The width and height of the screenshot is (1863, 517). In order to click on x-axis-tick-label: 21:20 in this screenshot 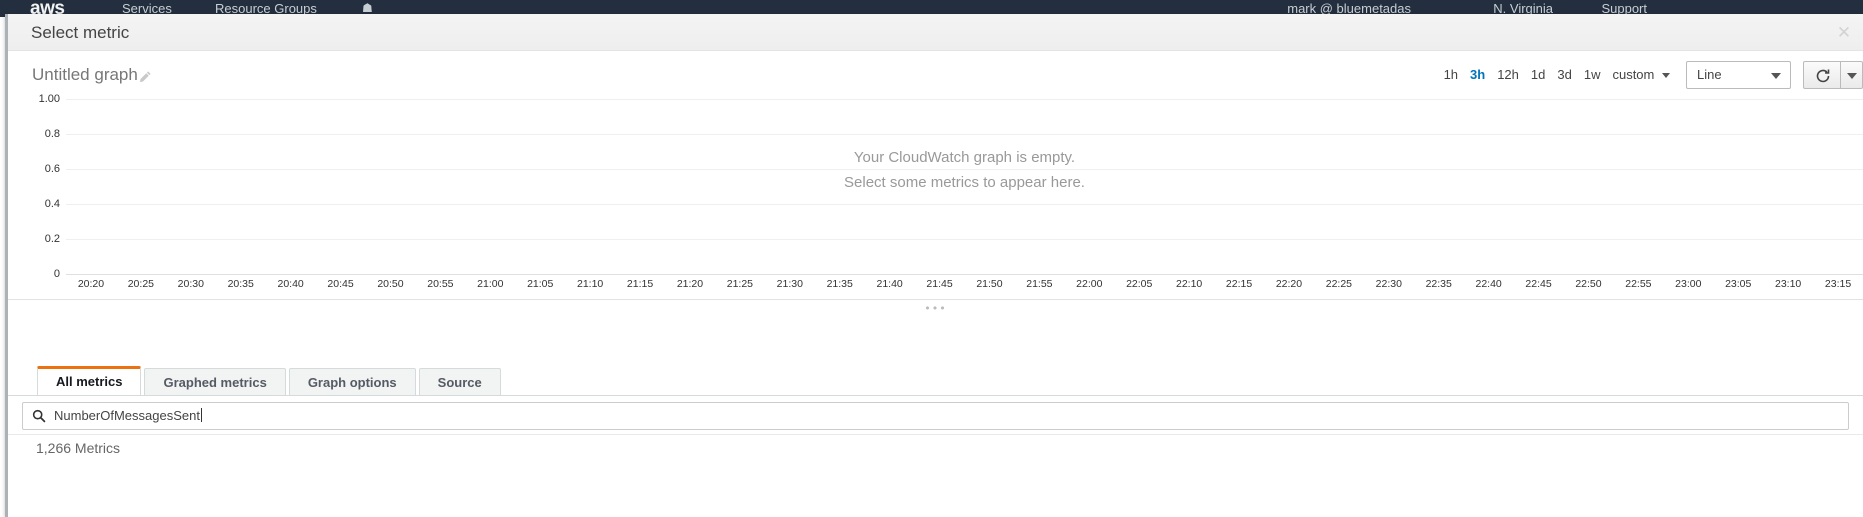, I will do `click(690, 284)`.